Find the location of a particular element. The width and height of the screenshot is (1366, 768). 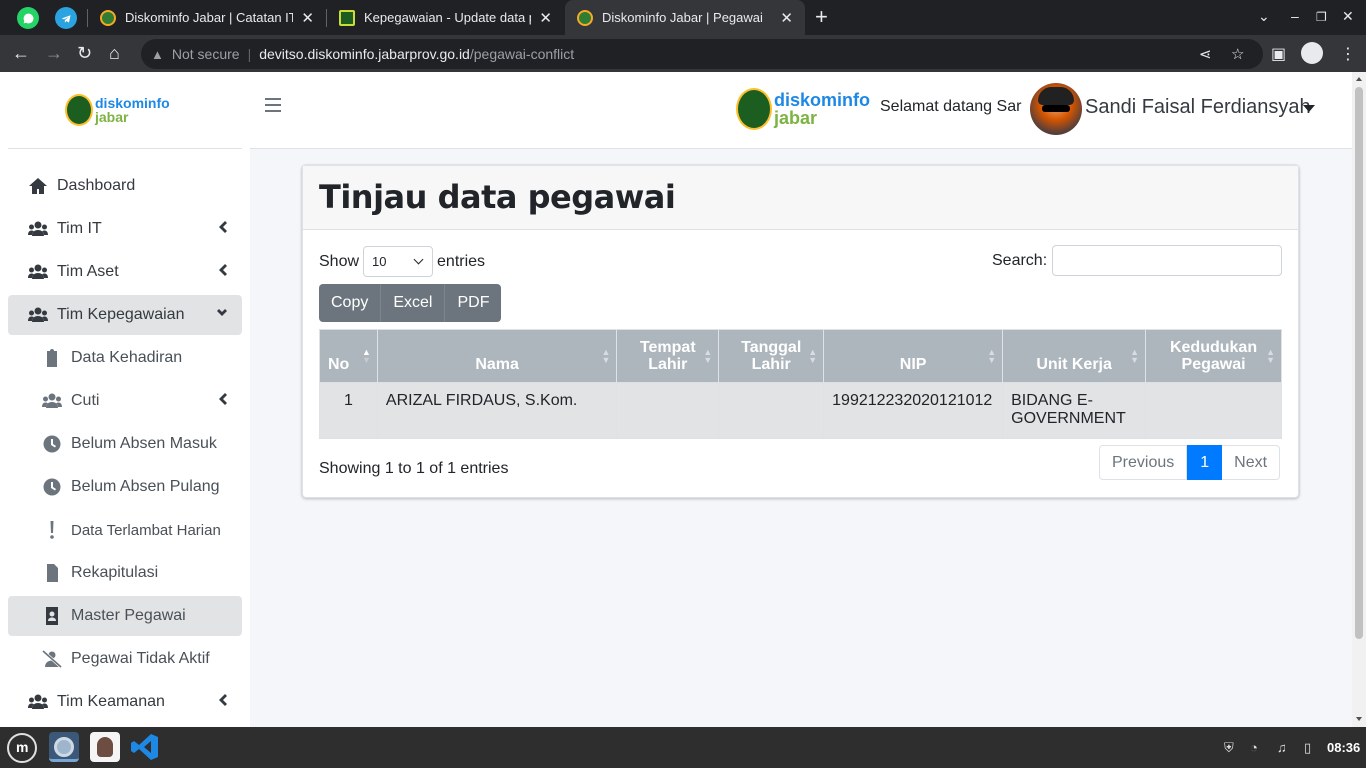

wifi-tray-icon: ◔ is located at coordinates (1254, 747).